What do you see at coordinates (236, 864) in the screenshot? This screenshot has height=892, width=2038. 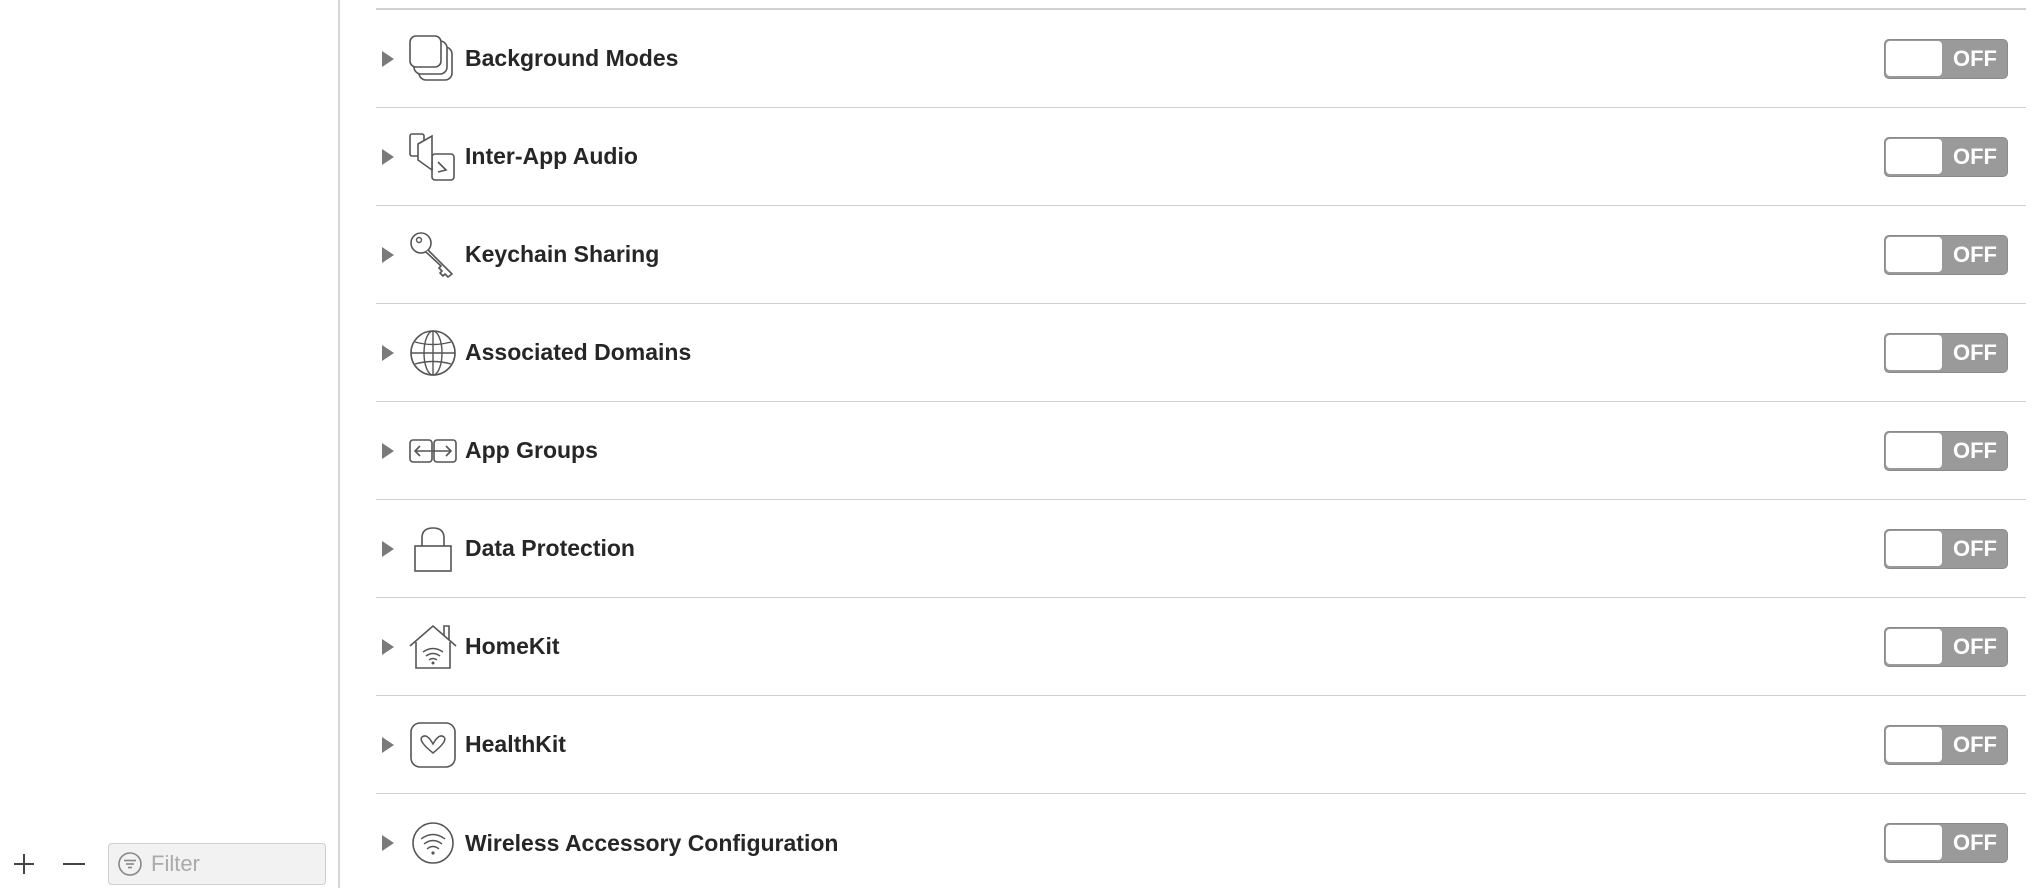 I see `filter-input` at bounding box center [236, 864].